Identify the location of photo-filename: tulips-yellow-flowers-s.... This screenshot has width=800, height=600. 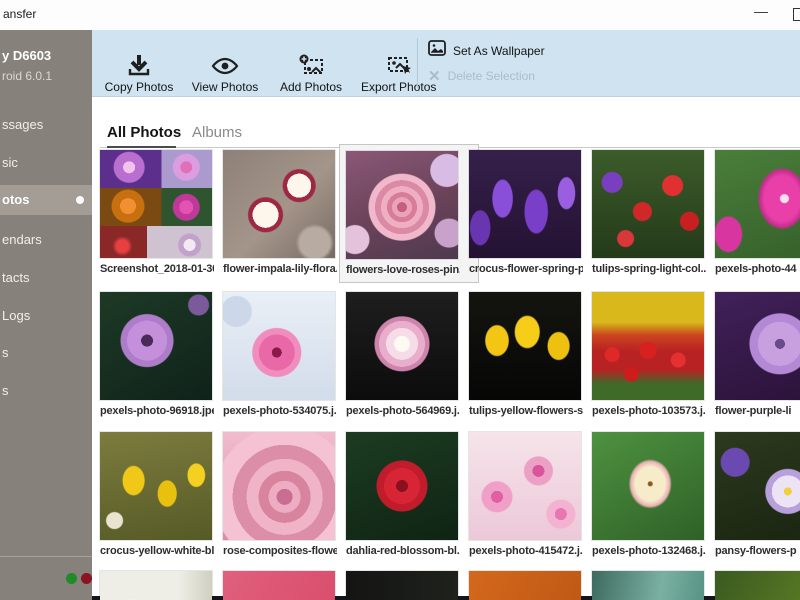
(526, 411).